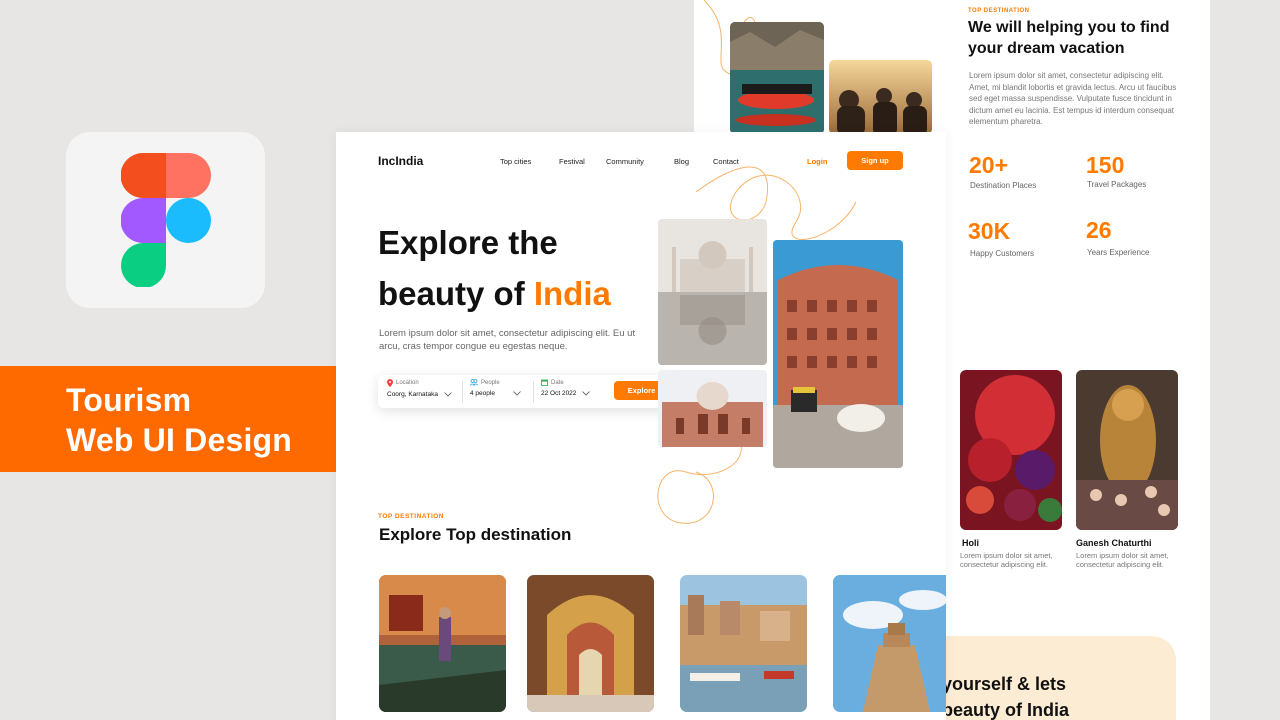 The image size is (1280, 720). What do you see at coordinates (712, 408) in the screenshot?
I see `humayun-tomb-image` at bounding box center [712, 408].